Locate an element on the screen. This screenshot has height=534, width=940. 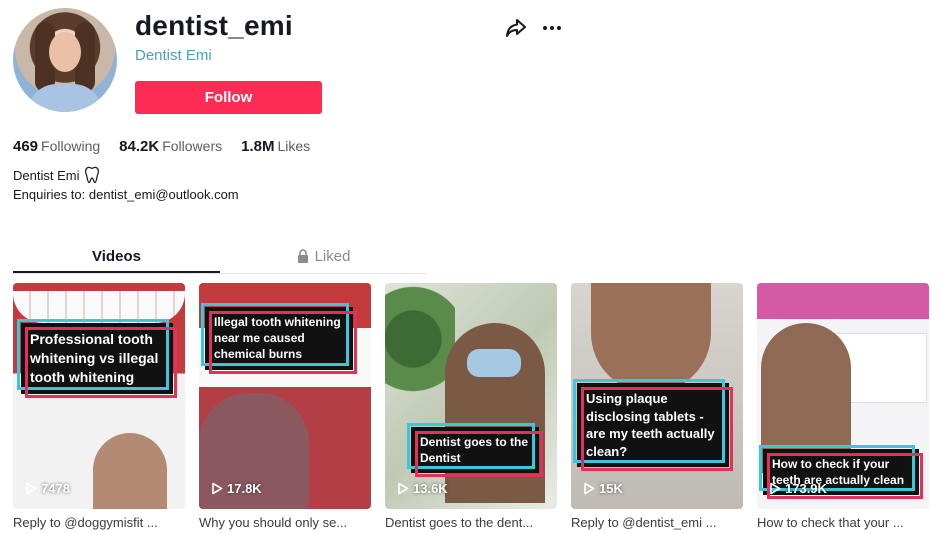
bio-text: Dentist Emi is located at coordinates (46, 175).